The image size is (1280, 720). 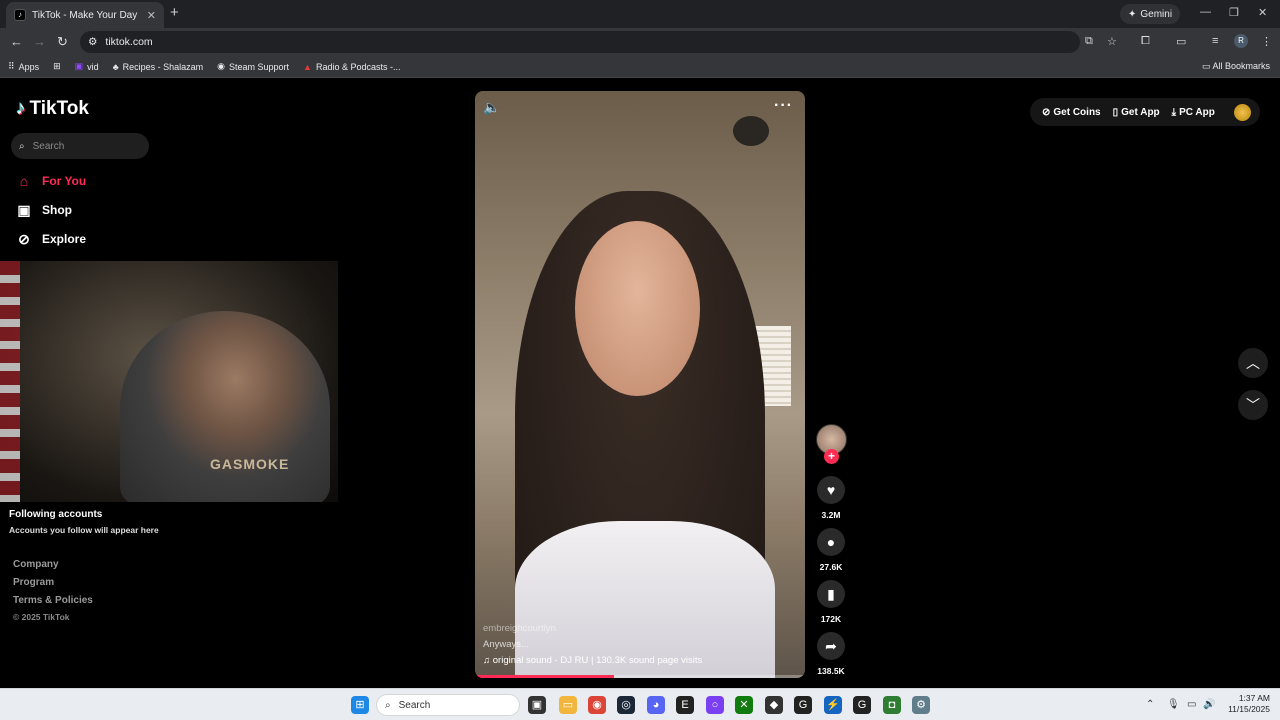 What do you see at coordinates (862, 705) in the screenshot?
I see `app-g2-icon: G` at bounding box center [862, 705].